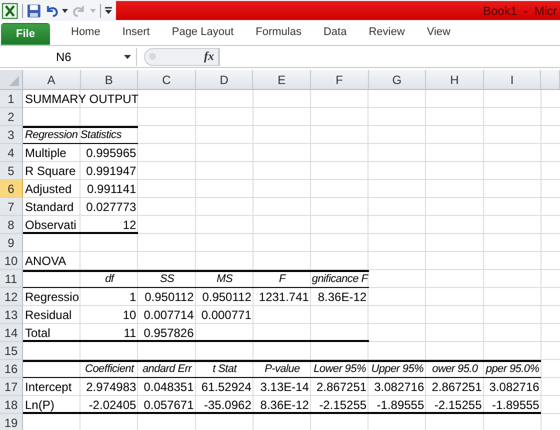  What do you see at coordinates (112, 405) in the screenshot?
I see `table-cell: -2.02405` at bounding box center [112, 405].